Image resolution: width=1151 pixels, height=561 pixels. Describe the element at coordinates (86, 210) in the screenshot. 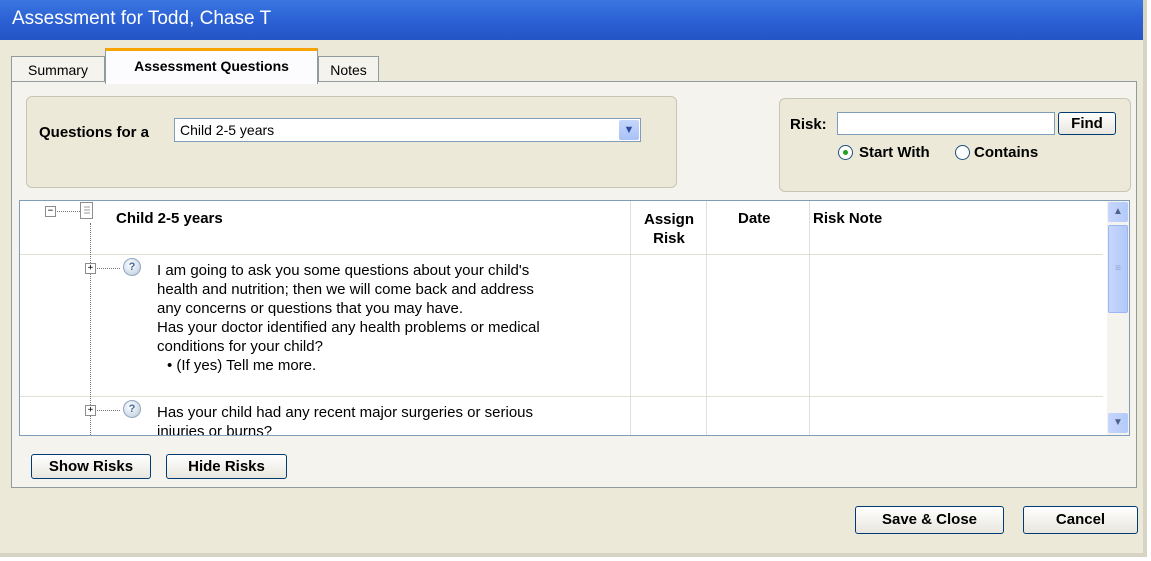

I see `document-icon` at that location.